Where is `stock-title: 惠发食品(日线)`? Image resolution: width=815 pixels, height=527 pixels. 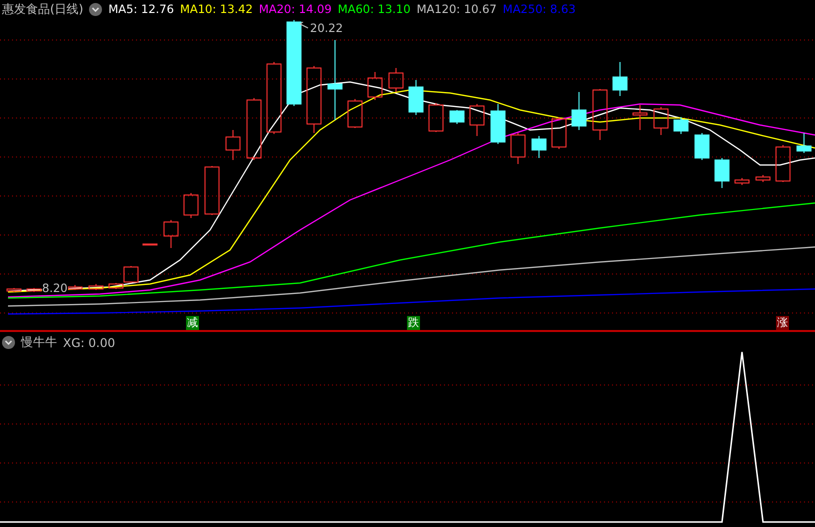
stock-title: 惠发食品(日线) is located at coordinates (43, 9).